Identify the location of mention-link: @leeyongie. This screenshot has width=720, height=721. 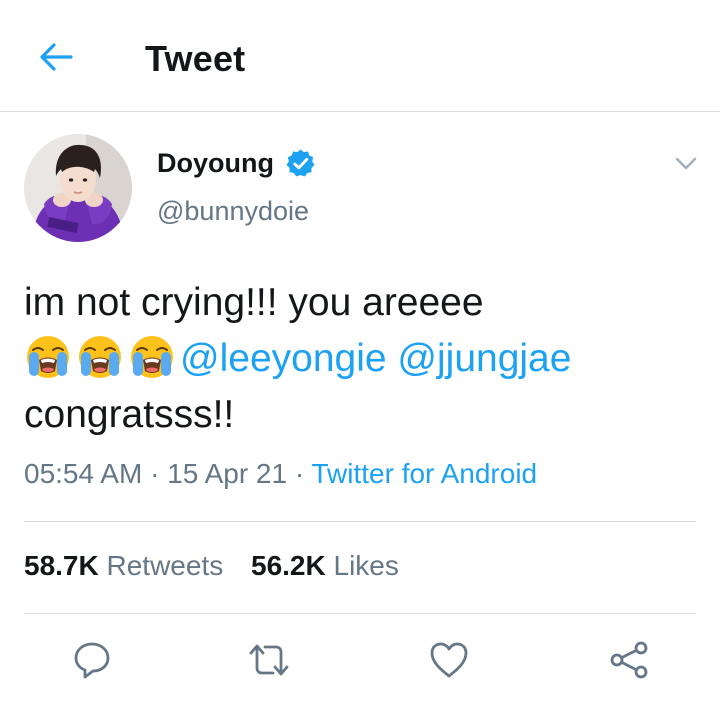
(283, 358).